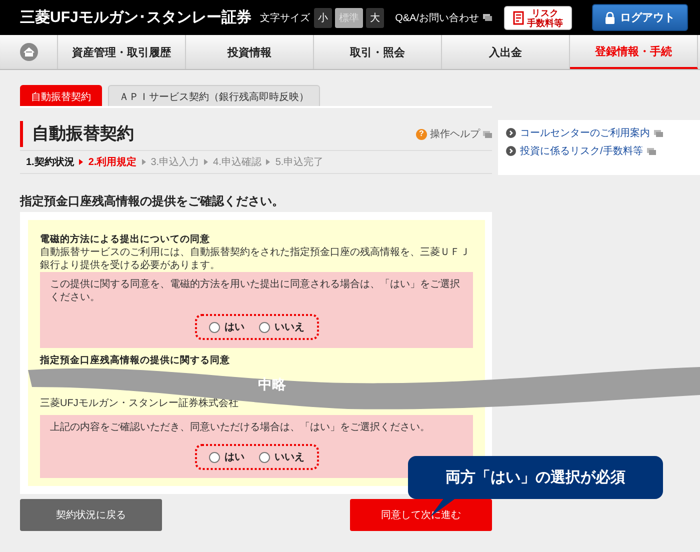 This screenshot has width=700, height=552. What do you see at coordinates (112, 162) in the screenshot?
I see `step-label: 2.利用規定` at bounding box center [112, 162].